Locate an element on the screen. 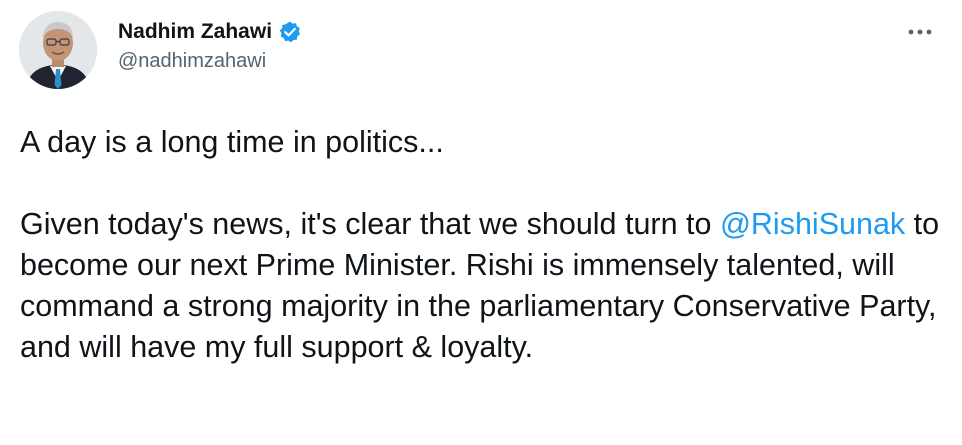 This screenshot has width=962, height=445. verified-badge-icon is located at coordinates (290, 32).